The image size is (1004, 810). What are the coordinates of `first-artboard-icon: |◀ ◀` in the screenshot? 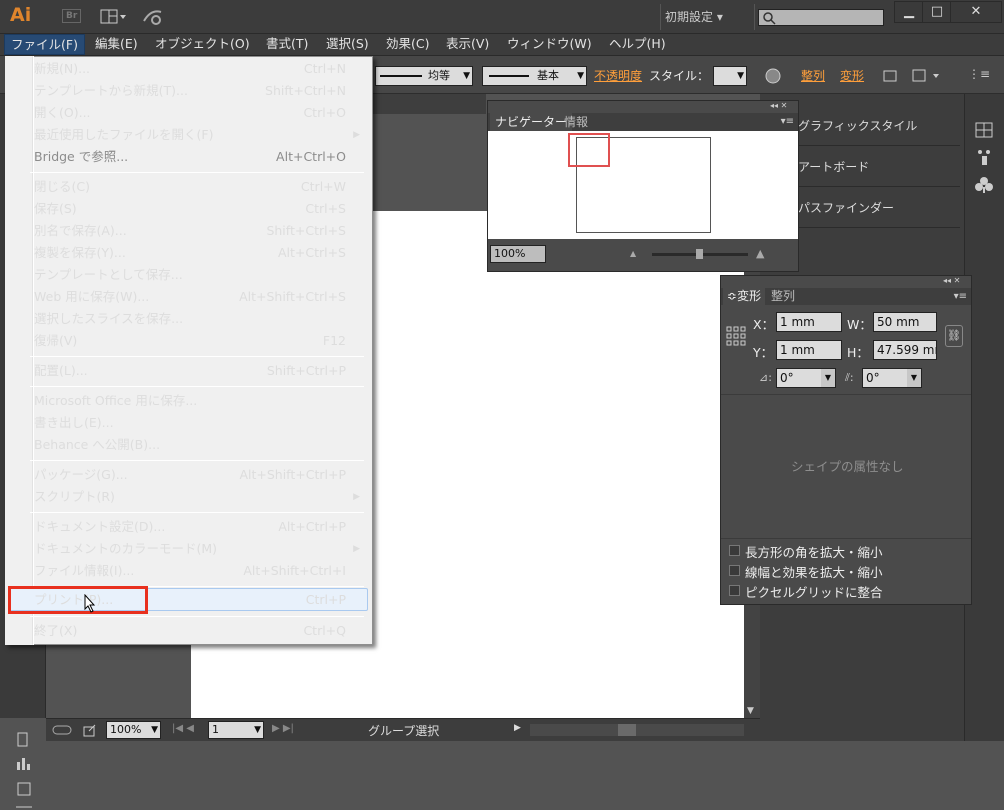 It's located at (183, 728).